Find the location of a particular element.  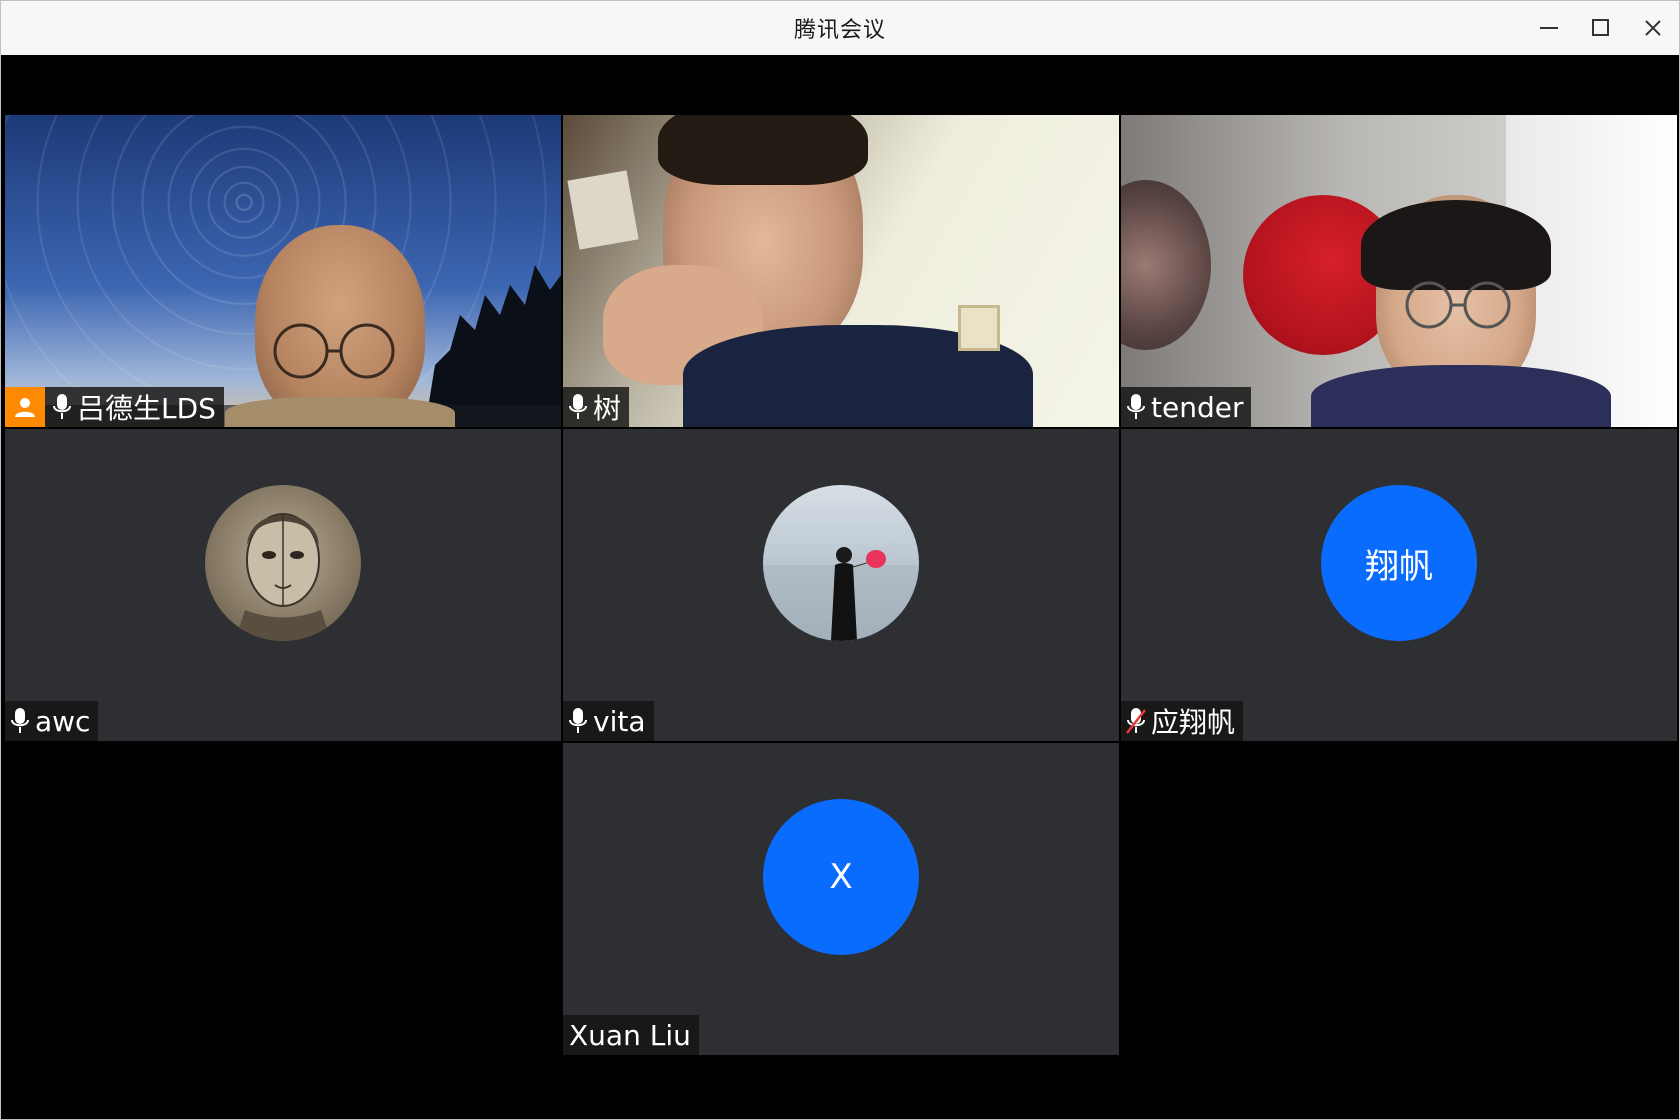

close-icon is located at coordinates (1653, 28).